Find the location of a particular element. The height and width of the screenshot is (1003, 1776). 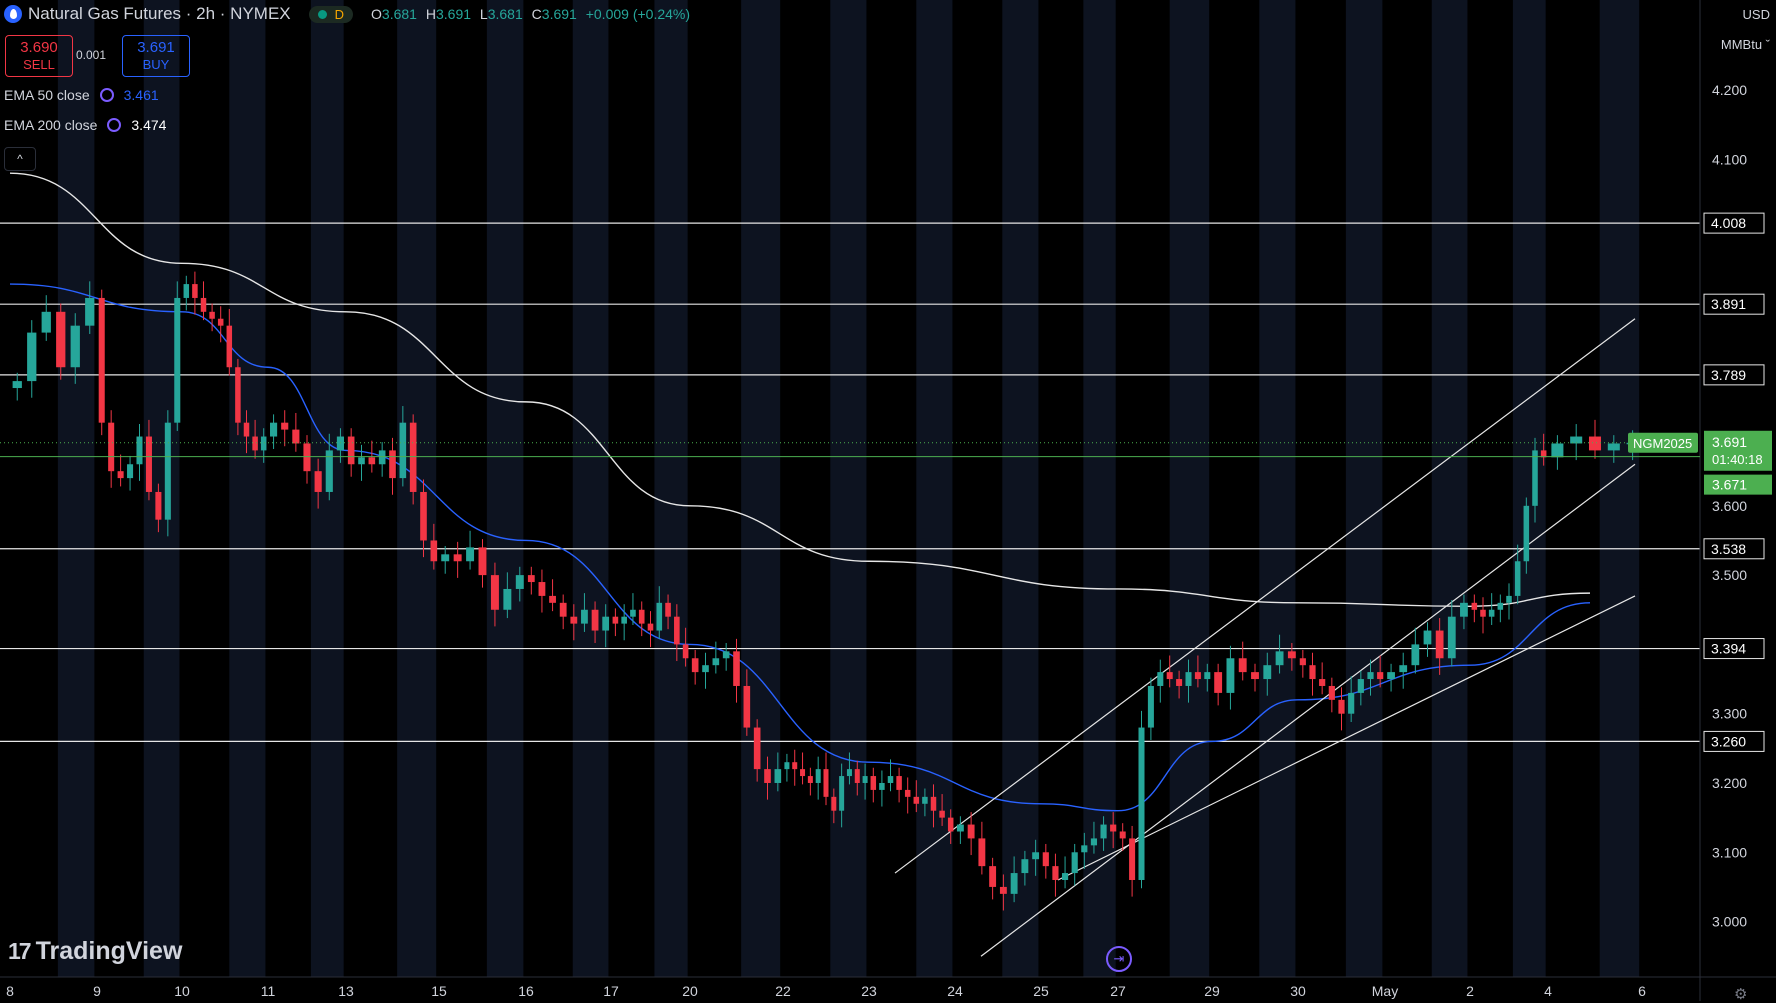

gear-icon: ⚙ is located at coordinates (1740, 994).